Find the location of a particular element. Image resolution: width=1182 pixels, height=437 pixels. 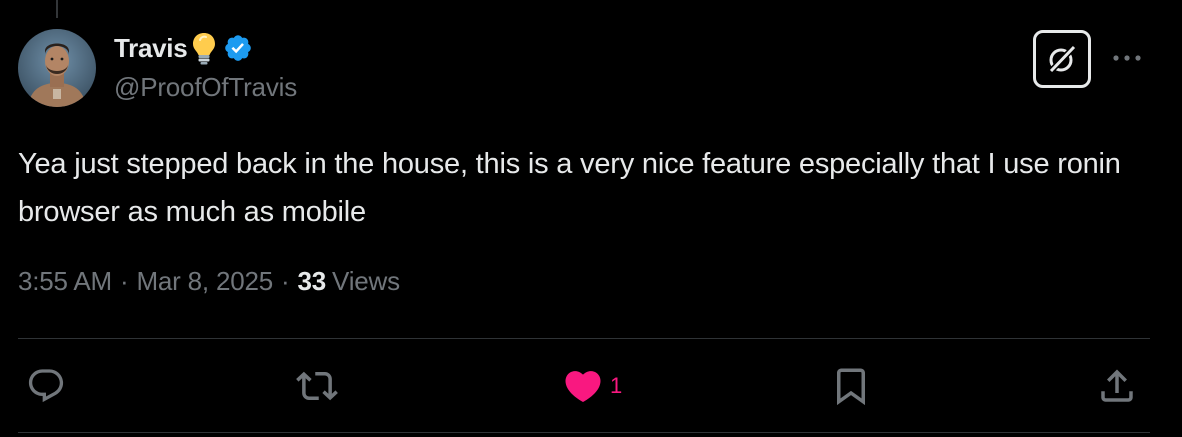

grok-icon is located at coordinates (1062, 59).